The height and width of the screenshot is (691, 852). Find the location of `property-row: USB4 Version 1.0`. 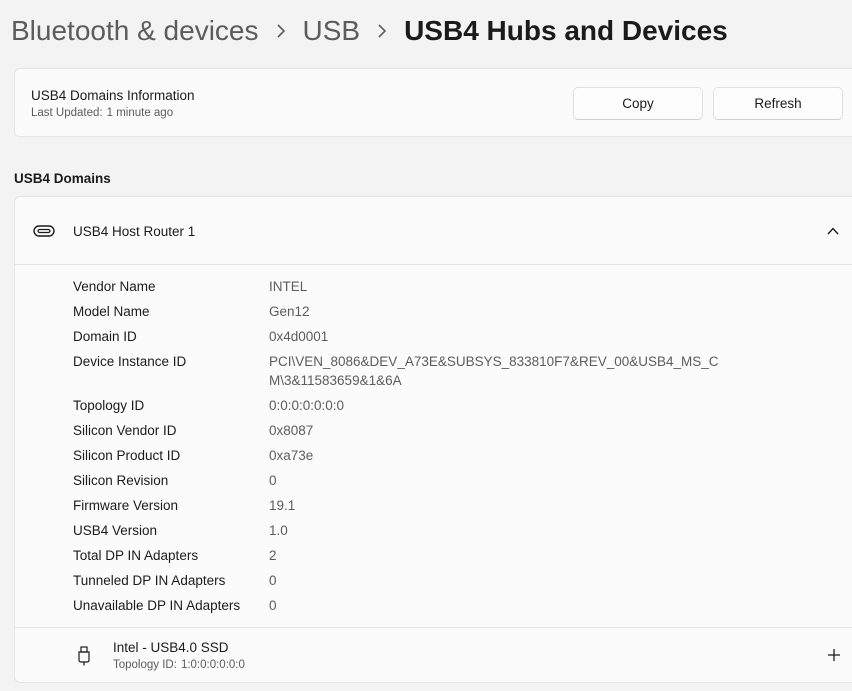

property-row: USB4 Version 1.0 is located at coordinates (462, 530).